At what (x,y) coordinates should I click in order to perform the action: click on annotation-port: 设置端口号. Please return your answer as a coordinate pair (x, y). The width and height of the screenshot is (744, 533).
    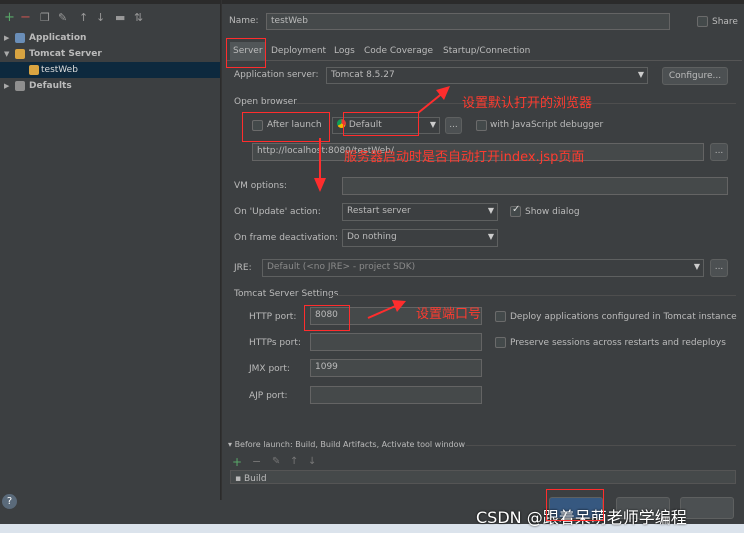
    Looking at the image, I should click on (449, 314).